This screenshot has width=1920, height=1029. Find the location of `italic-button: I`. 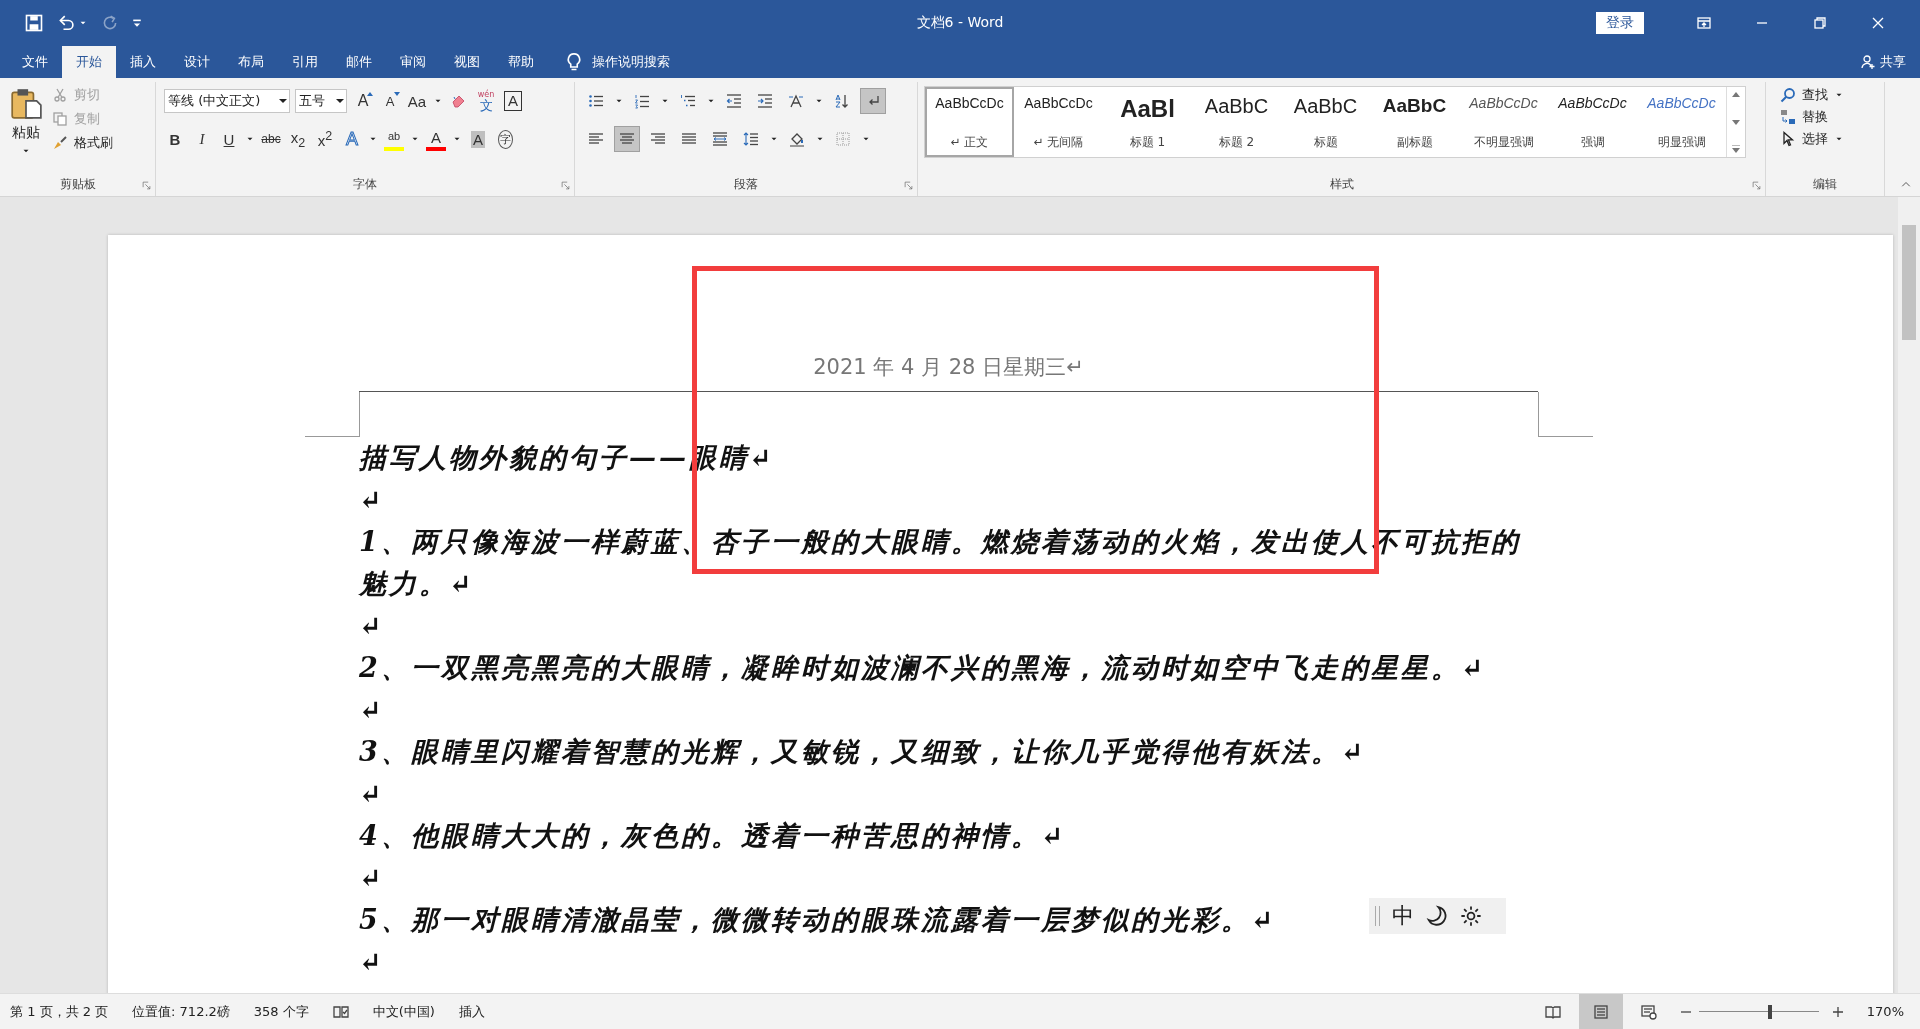

italic-button: I is located at coordinates (202, 139).